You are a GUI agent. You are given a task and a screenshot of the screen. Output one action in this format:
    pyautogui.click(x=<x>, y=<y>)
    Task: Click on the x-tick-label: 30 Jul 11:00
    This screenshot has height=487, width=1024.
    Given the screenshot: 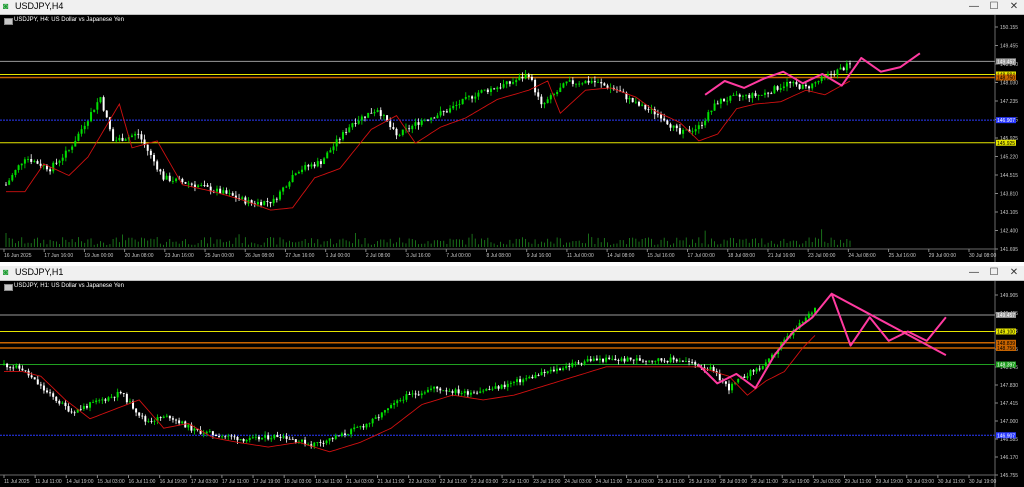 What is the action you would take?
    pyautogui.click(x=951, y=482)
    